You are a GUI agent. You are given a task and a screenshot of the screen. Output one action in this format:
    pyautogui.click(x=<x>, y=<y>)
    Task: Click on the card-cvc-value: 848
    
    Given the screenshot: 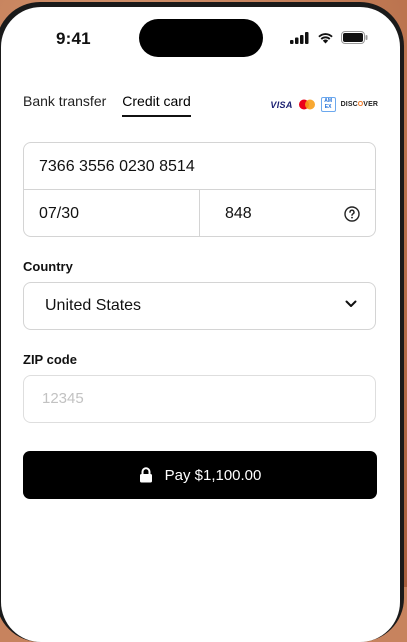 What is the action you would take?
    pyautogui.click(x=238, y=213)
    